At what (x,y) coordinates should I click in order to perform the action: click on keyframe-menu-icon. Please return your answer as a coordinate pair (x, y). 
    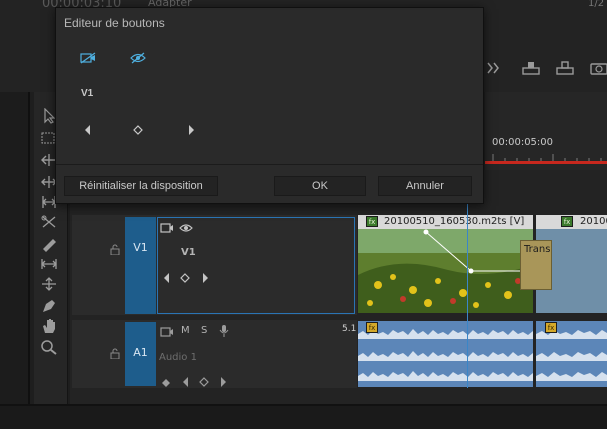
    Looking at the image, I should click on (167, 382).